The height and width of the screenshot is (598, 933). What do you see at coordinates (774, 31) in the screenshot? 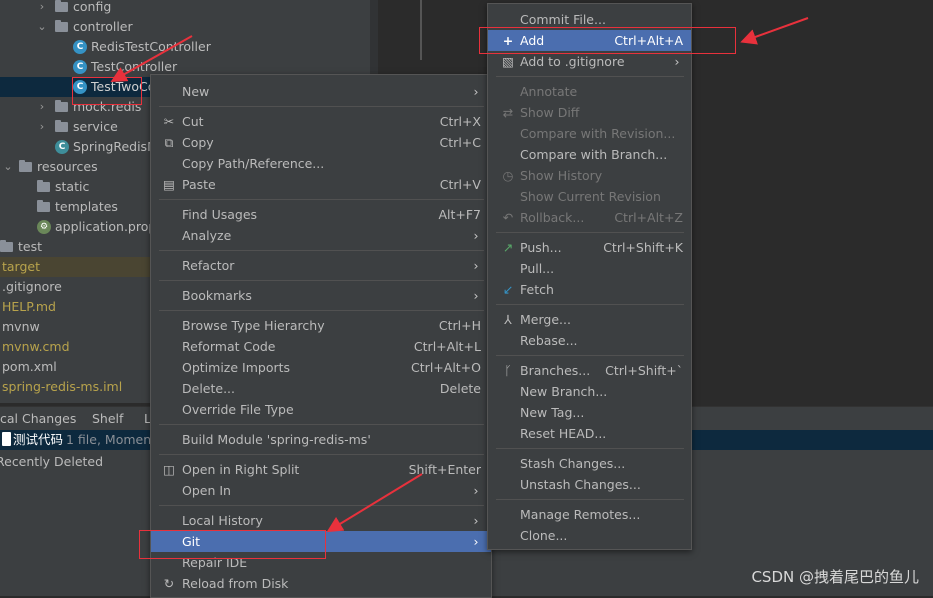
I see `annotation-arrow-add` at bounding box center [774, 31].